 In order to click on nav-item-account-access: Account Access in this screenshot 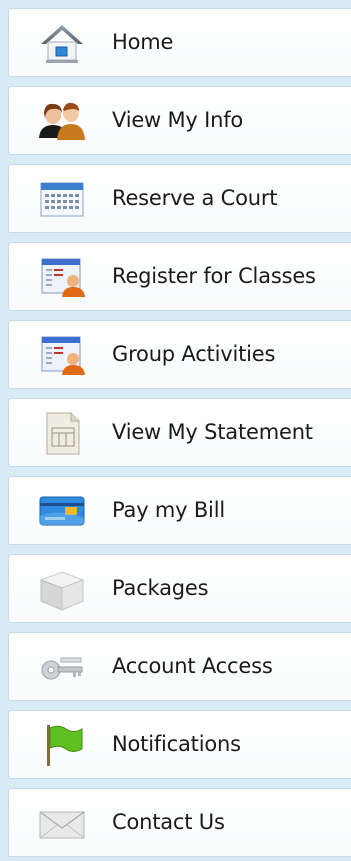, I will do `click(179, 666)`.